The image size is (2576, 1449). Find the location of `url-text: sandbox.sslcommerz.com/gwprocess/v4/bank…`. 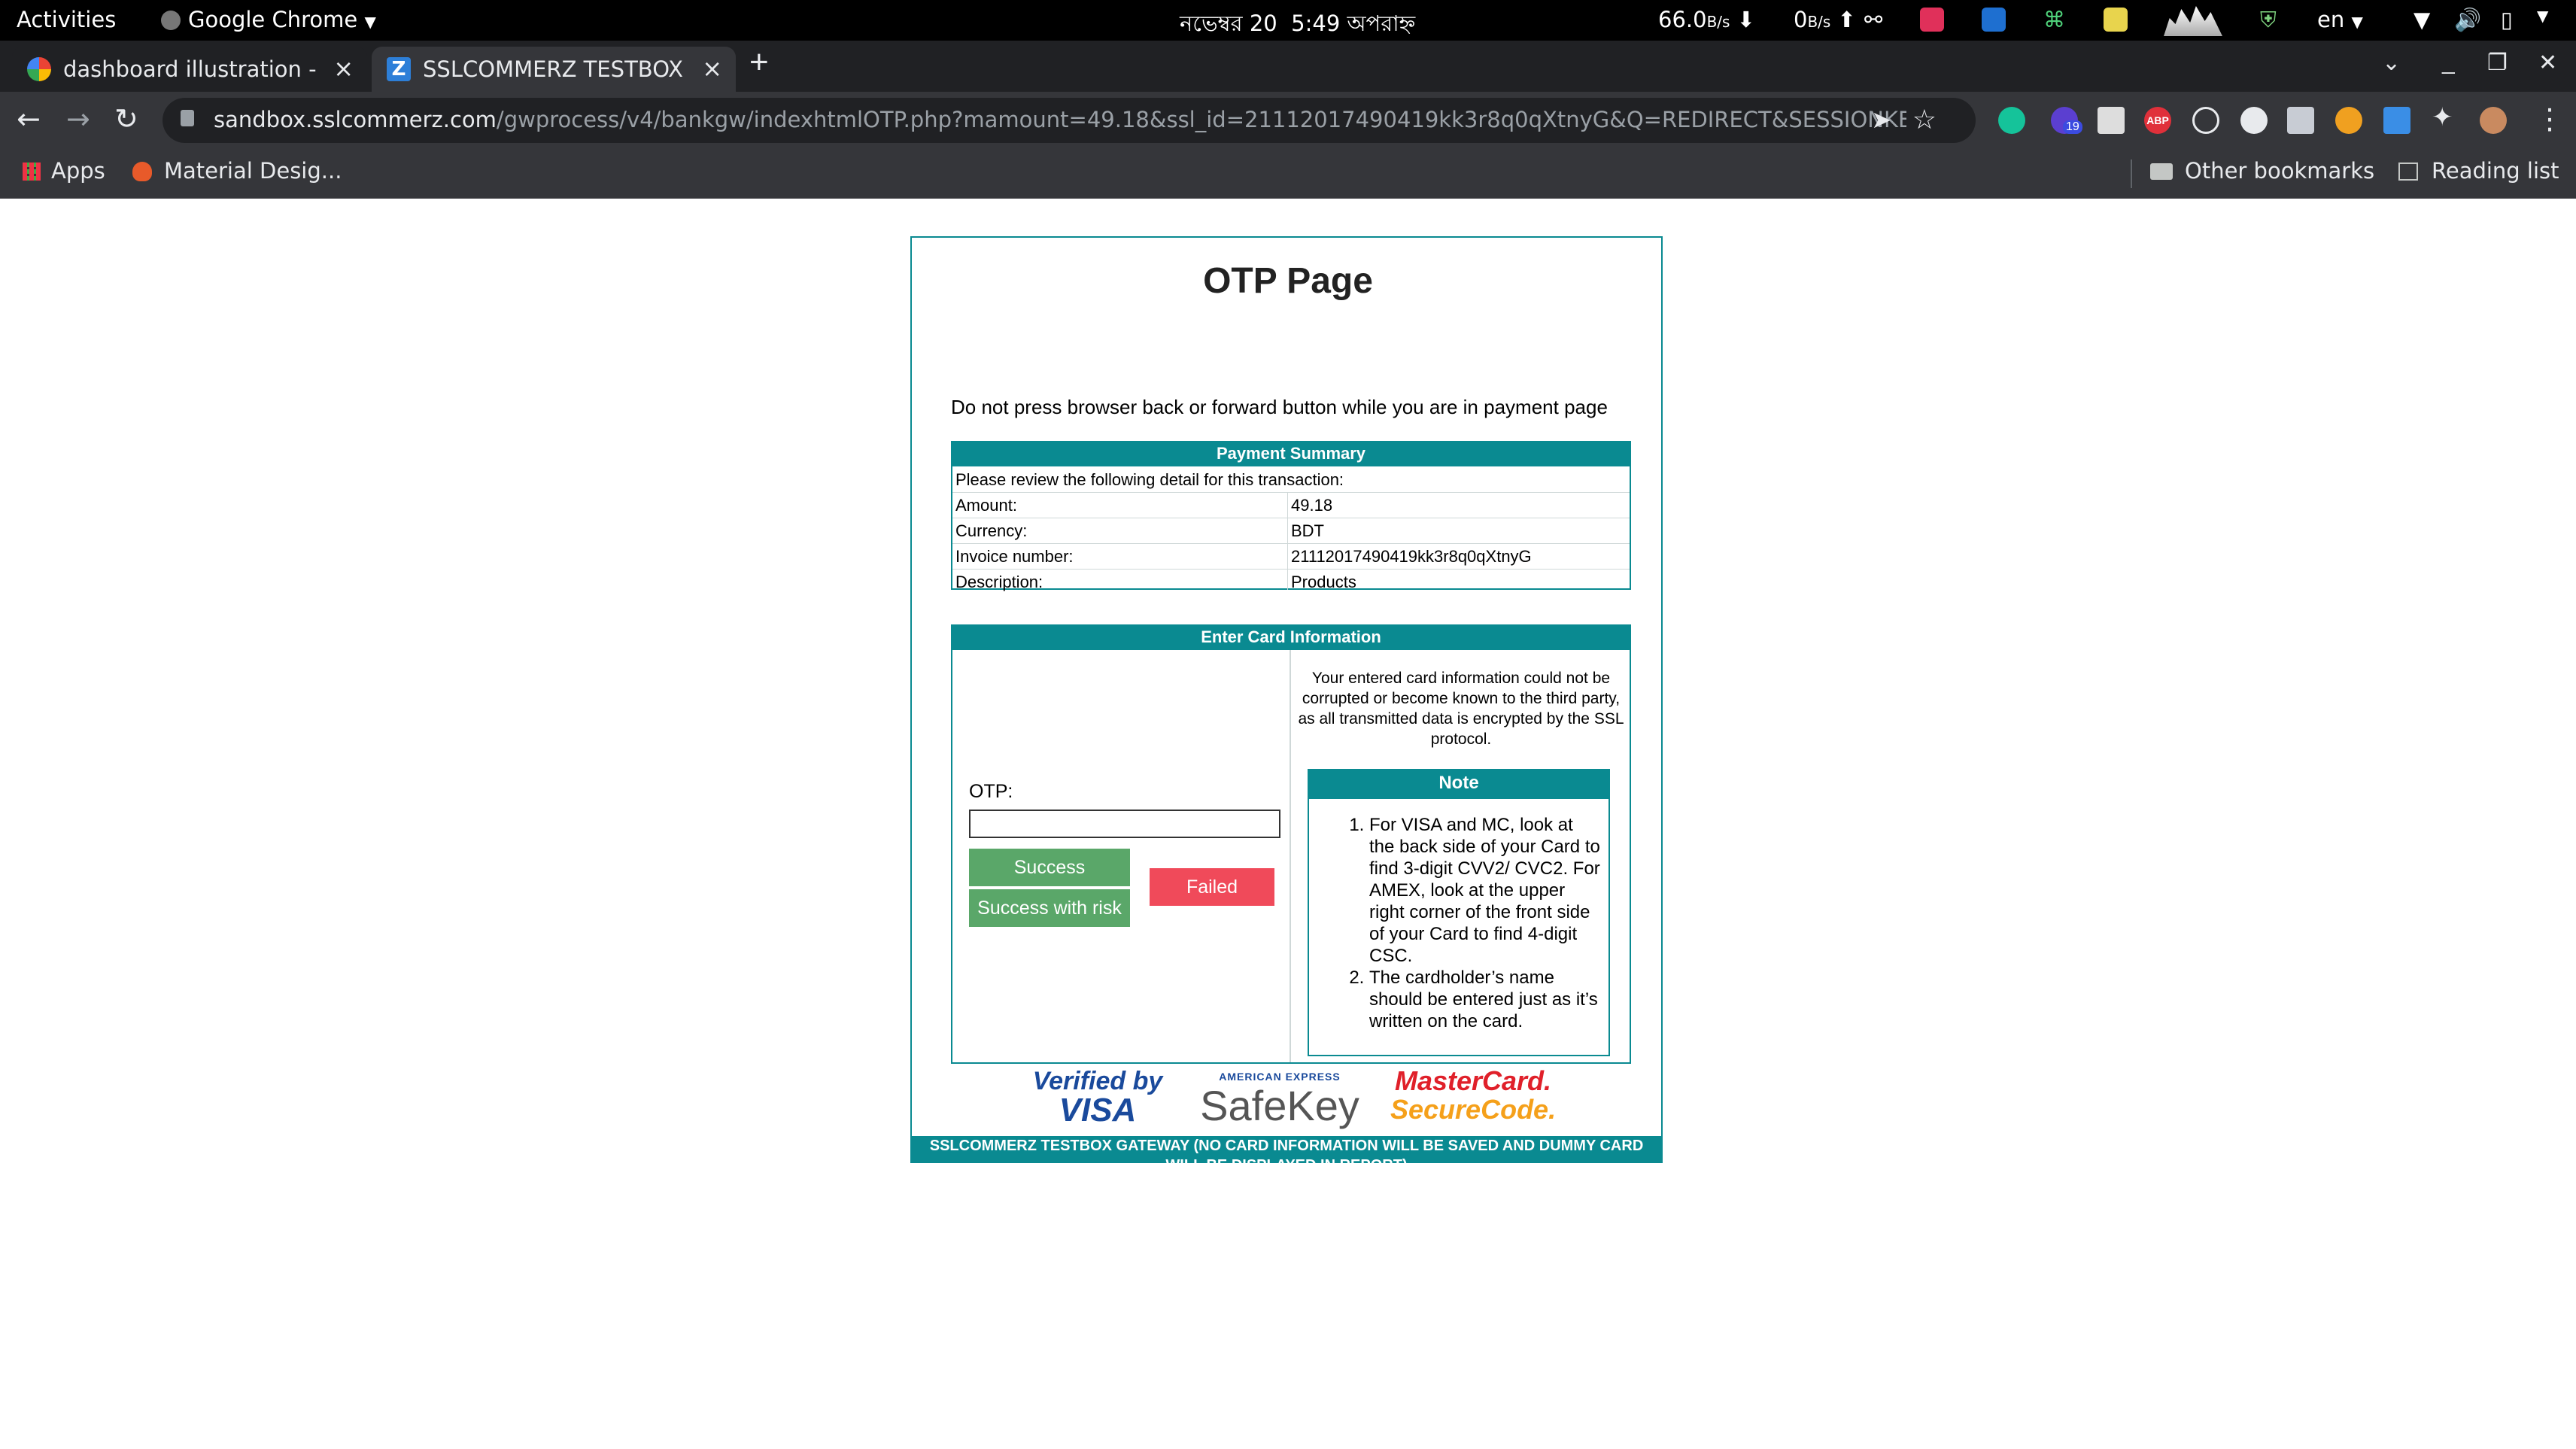

url-text: sandbox.sslcommerz.com/gwprocess/v4/bank… is located at coordinates (1060, 120).